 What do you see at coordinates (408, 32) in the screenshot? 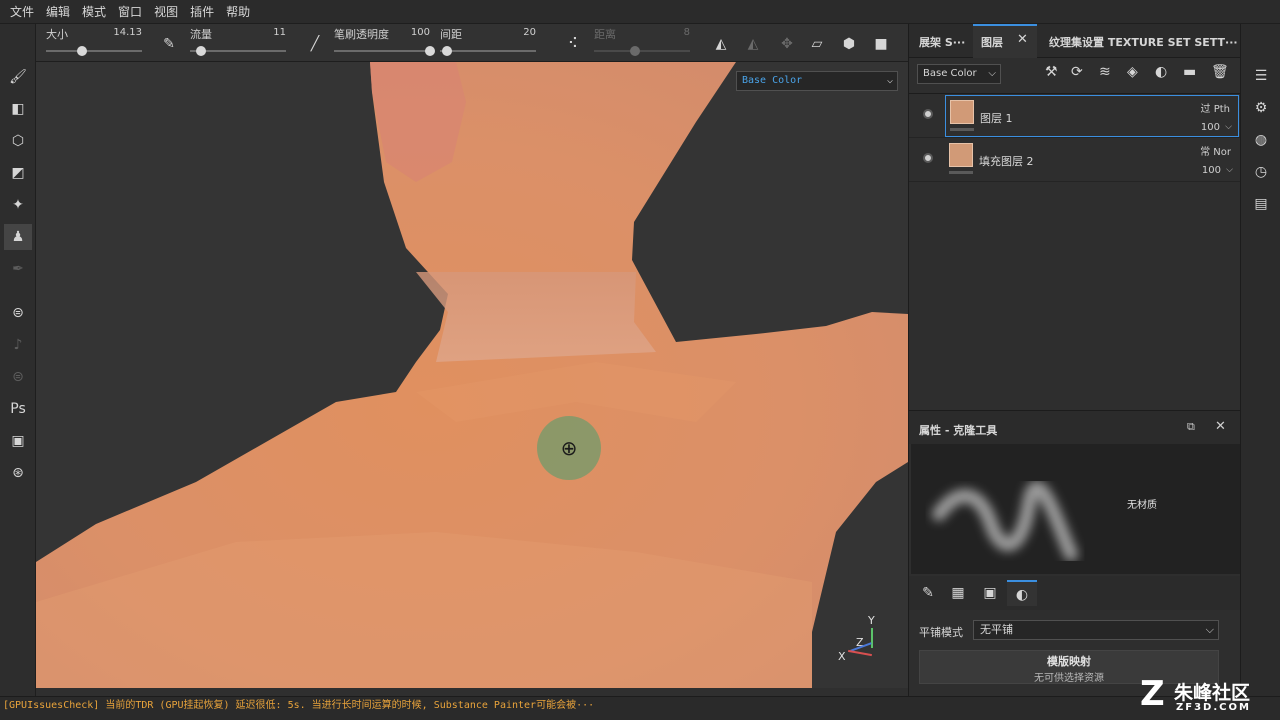
I see `brush-opacity-value: 100` at bounding box center [408, 32].